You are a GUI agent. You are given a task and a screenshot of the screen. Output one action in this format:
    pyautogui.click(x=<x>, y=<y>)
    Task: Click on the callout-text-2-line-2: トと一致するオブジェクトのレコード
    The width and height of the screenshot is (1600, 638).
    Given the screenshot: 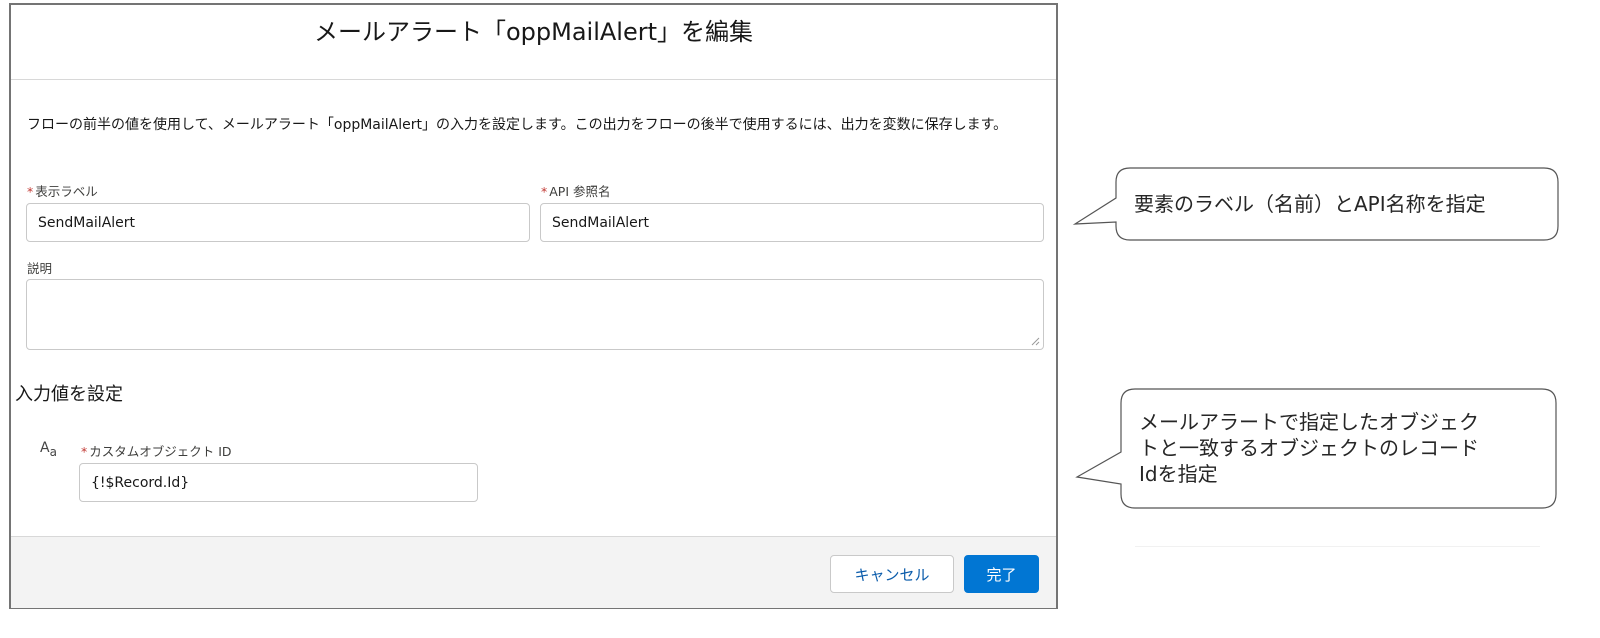 What is the action you would take?
    pyautogui.click(x=1309, y=448)
    